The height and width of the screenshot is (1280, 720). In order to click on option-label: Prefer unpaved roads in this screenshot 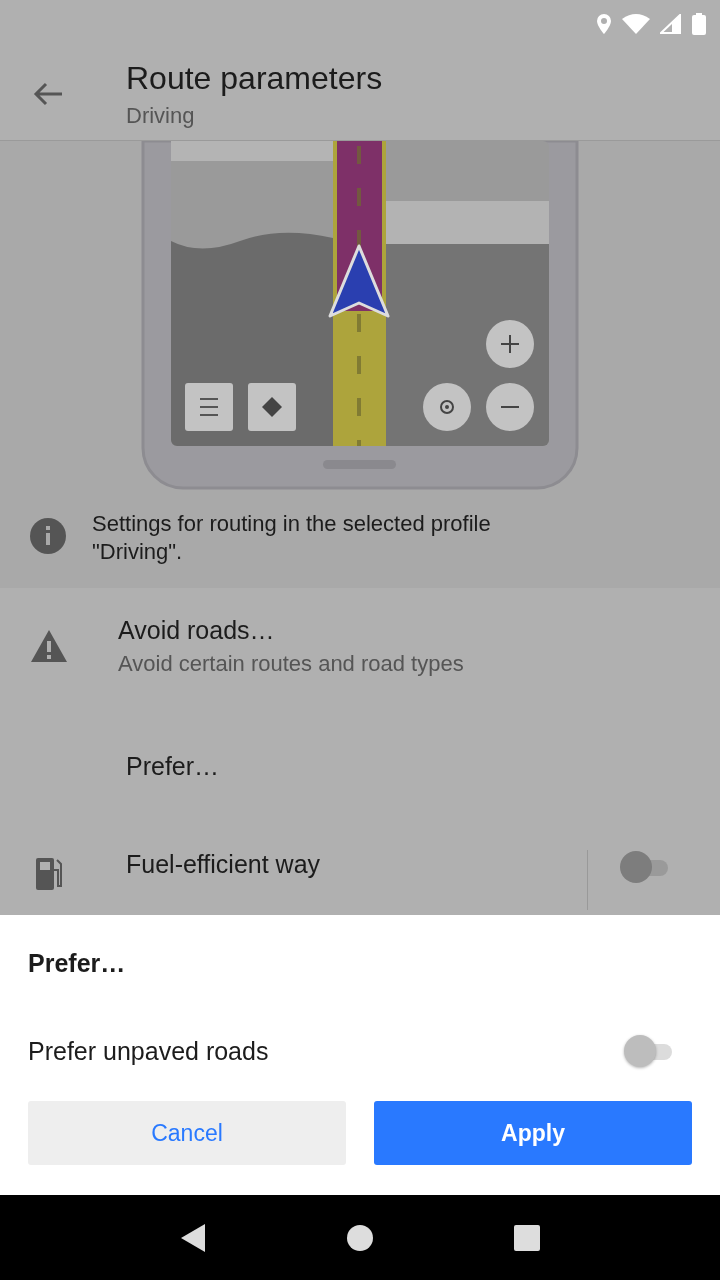, I will do `click(148, 1051)`.